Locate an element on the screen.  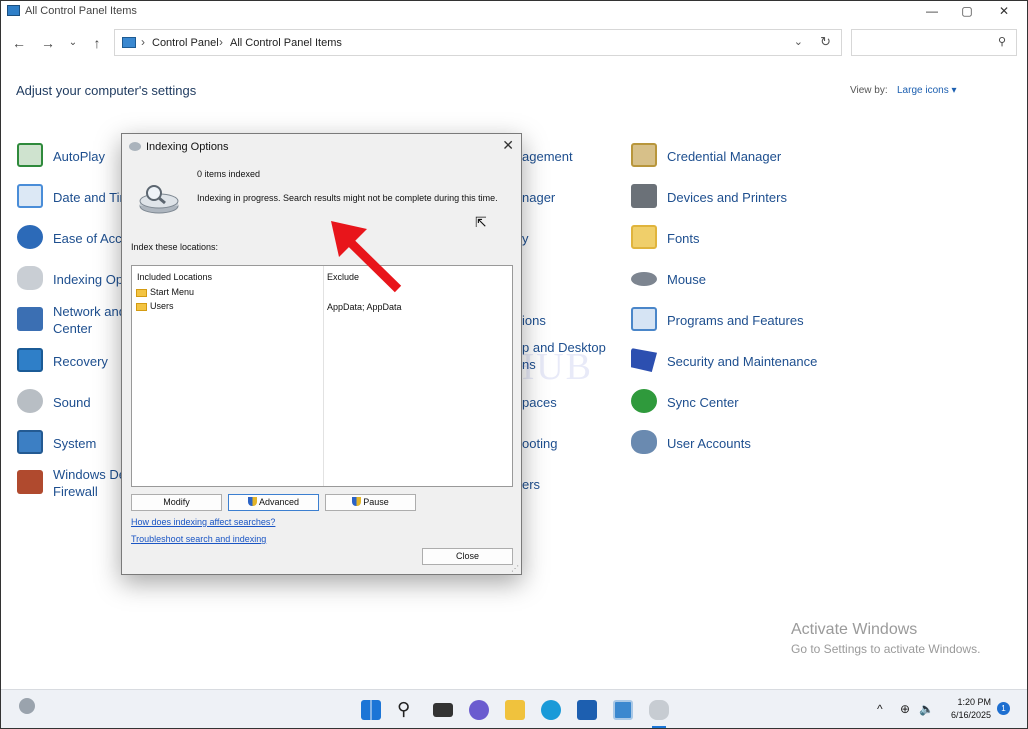
file-explorer-icon is located at coordinates (515, 710).